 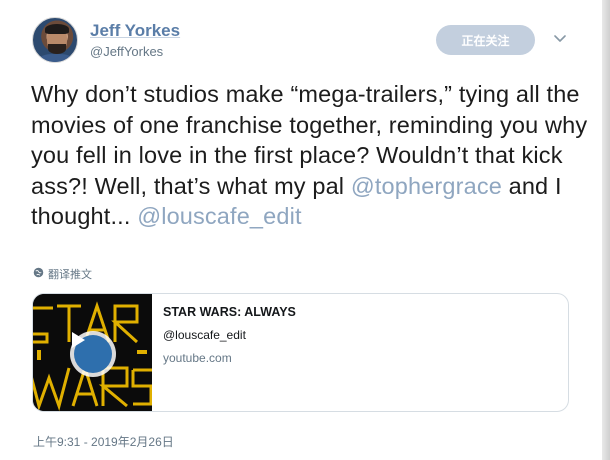 I want to click on play-button, so click(x=93, y=354).